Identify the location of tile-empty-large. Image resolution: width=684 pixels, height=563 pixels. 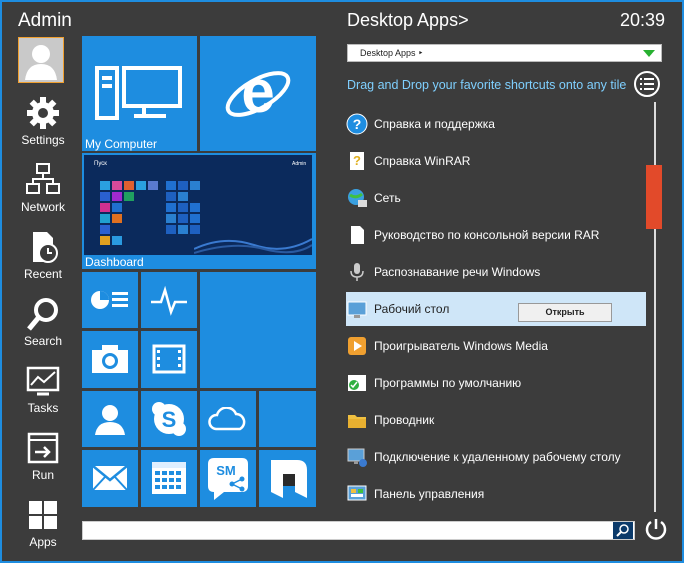
(258, 330).